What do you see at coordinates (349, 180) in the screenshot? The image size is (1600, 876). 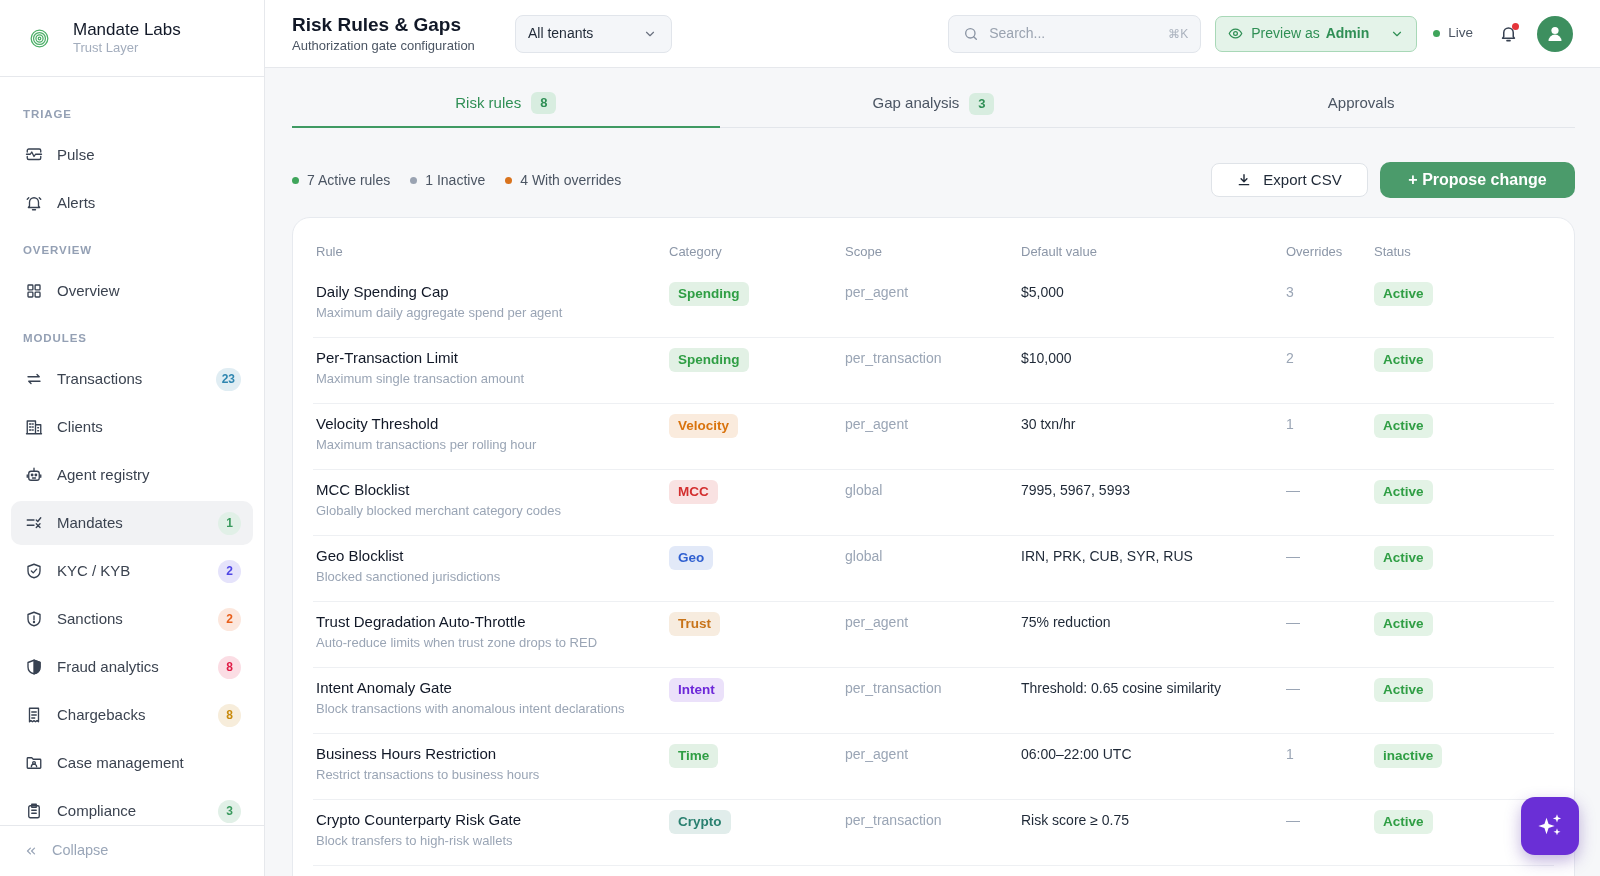 I see `summary-text: 7 Active rules` at bounding box center [349, 180].